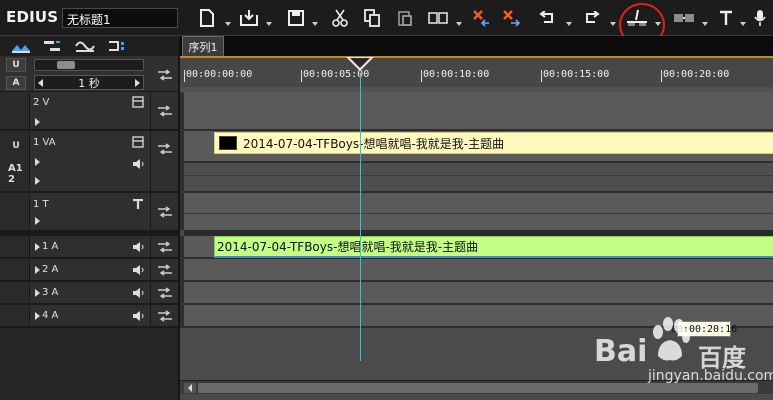 The height and width of the screenshot is (400, 773). What do you see at coordinates (743, 24) in the screenshot?
I see `title-dropdown` at bounding box center [743, 24].